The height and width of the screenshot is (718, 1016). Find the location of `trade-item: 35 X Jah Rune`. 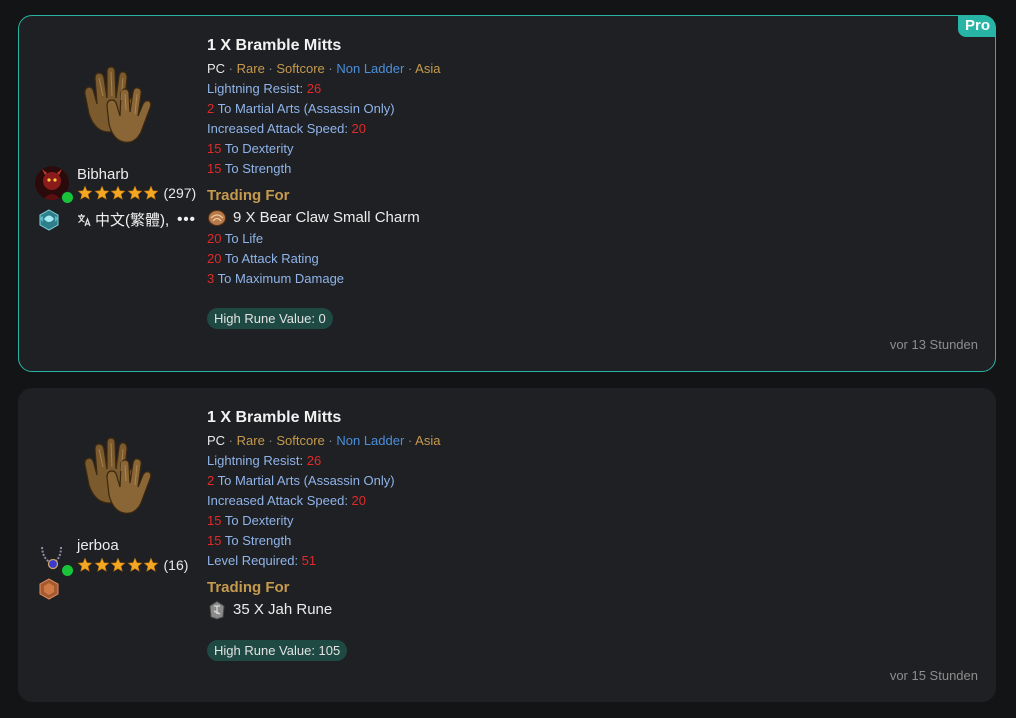

trade-item: 35 X Jah Rune is located at coordinates (323, 610).